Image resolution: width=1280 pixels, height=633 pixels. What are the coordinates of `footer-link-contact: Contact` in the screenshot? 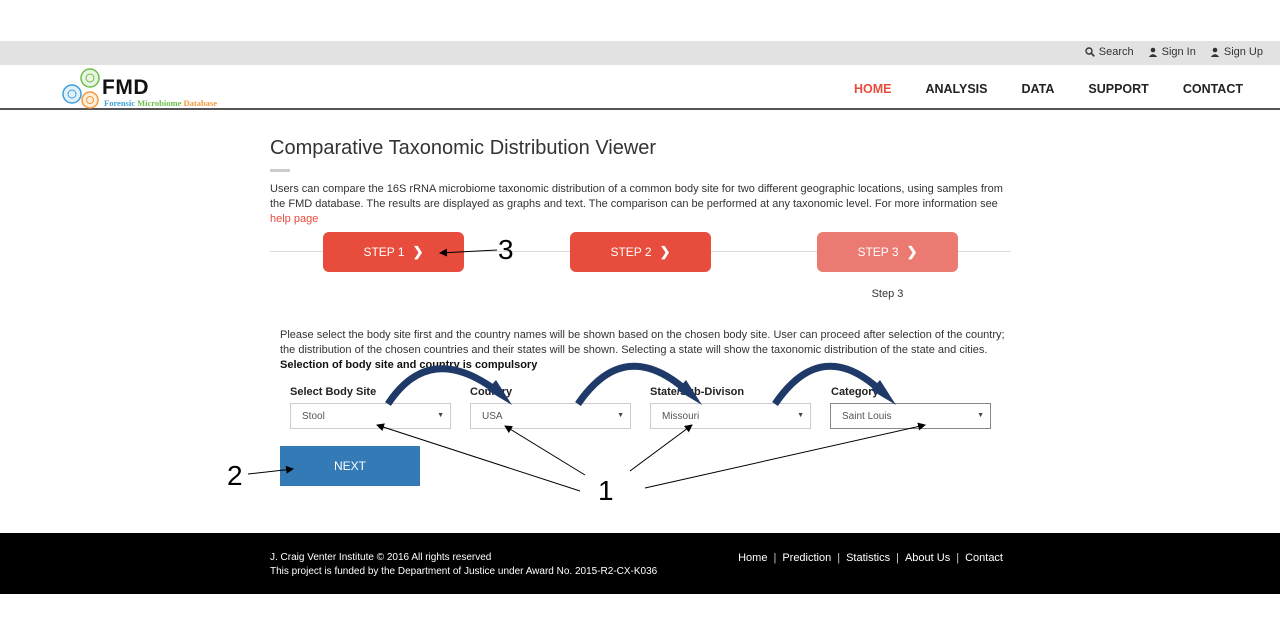 It's located at (984, 558).